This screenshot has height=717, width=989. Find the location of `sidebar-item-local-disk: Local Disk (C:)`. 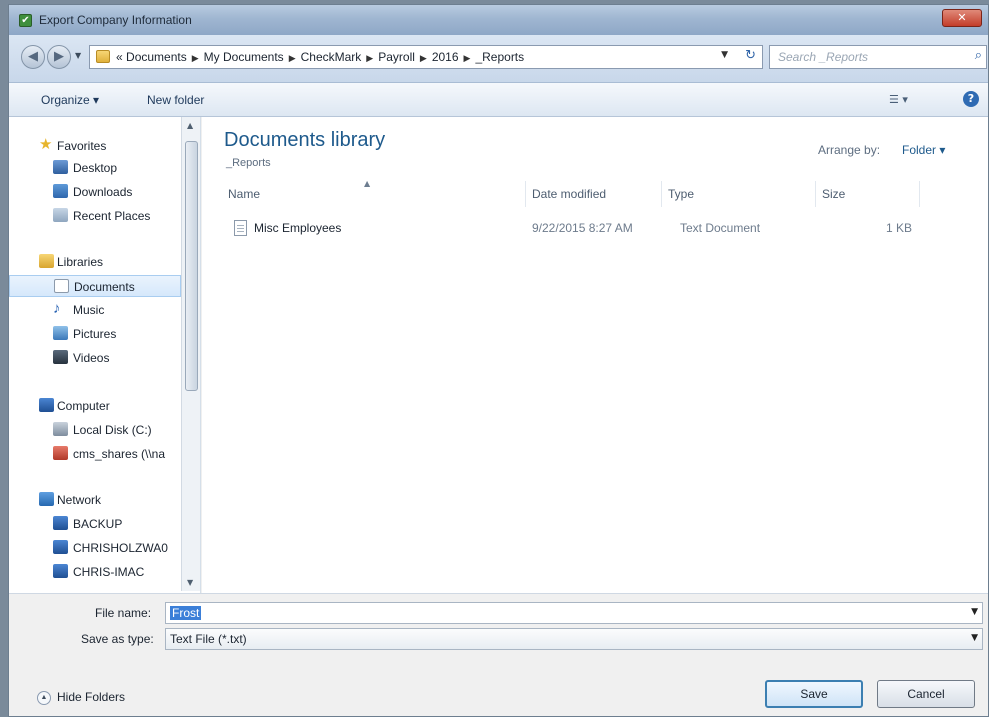

sidebar-item-local-disk: Local Disk (C:) is located at coordinates (95, 430).